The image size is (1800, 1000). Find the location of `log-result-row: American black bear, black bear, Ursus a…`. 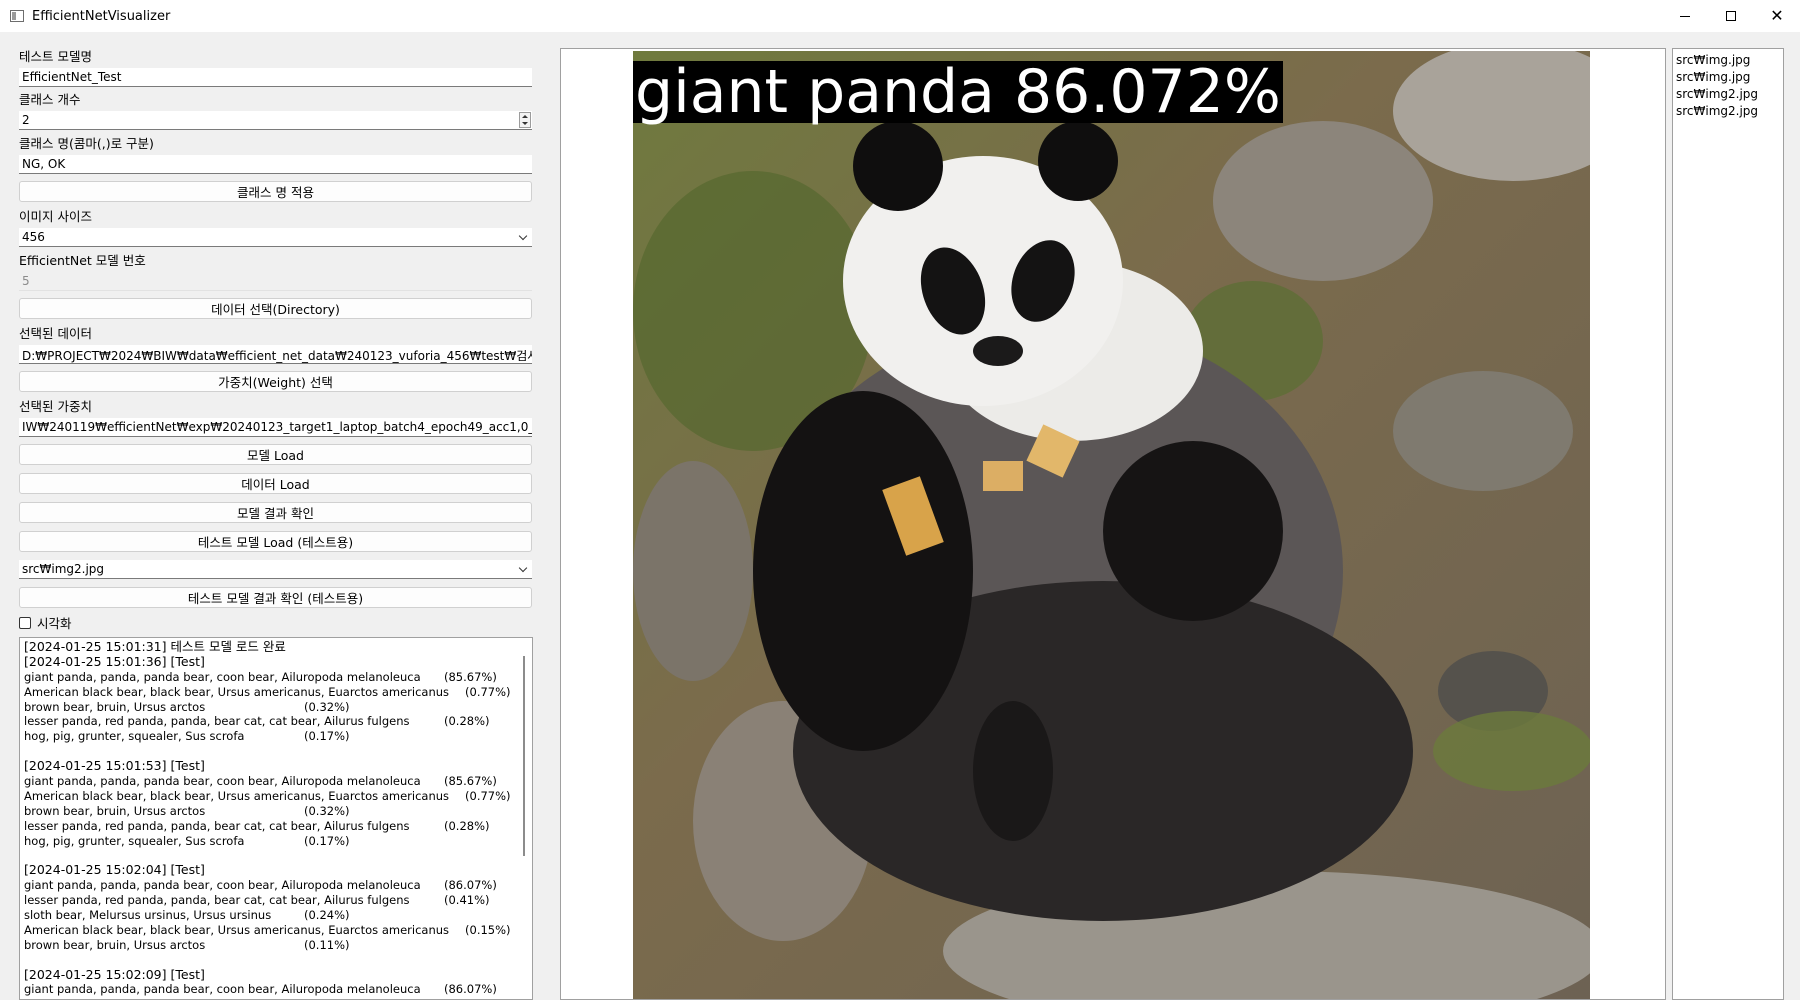

log-result-row: American black bear, black bear, Ursus a… is located at coordinates (271, 796).